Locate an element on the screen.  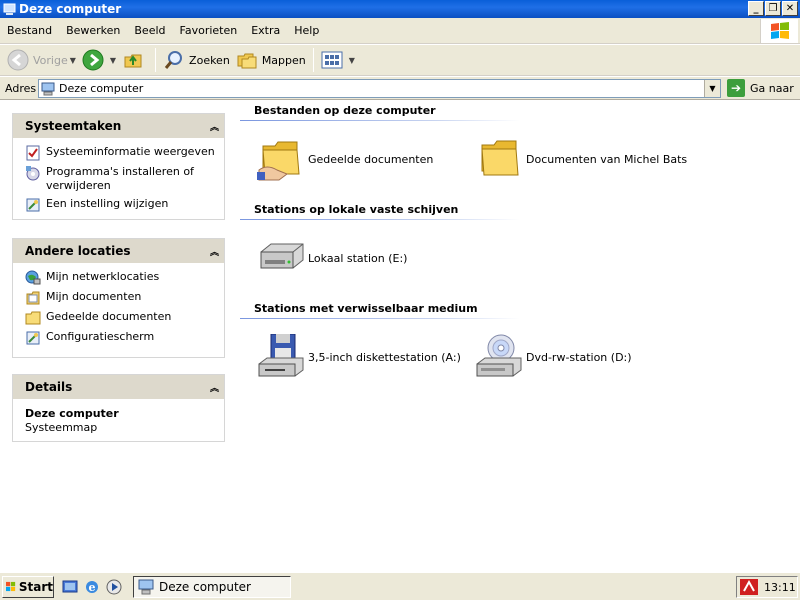
dvd-drive-icon is located at coordinates (499, 355).